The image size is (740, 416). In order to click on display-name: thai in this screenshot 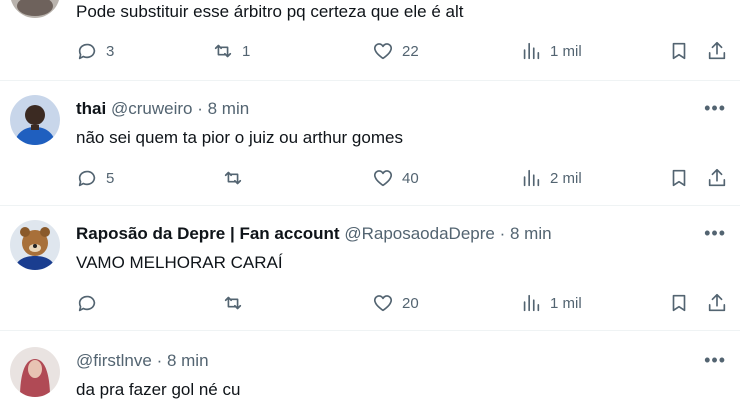, I will do `click(91, 108)`.